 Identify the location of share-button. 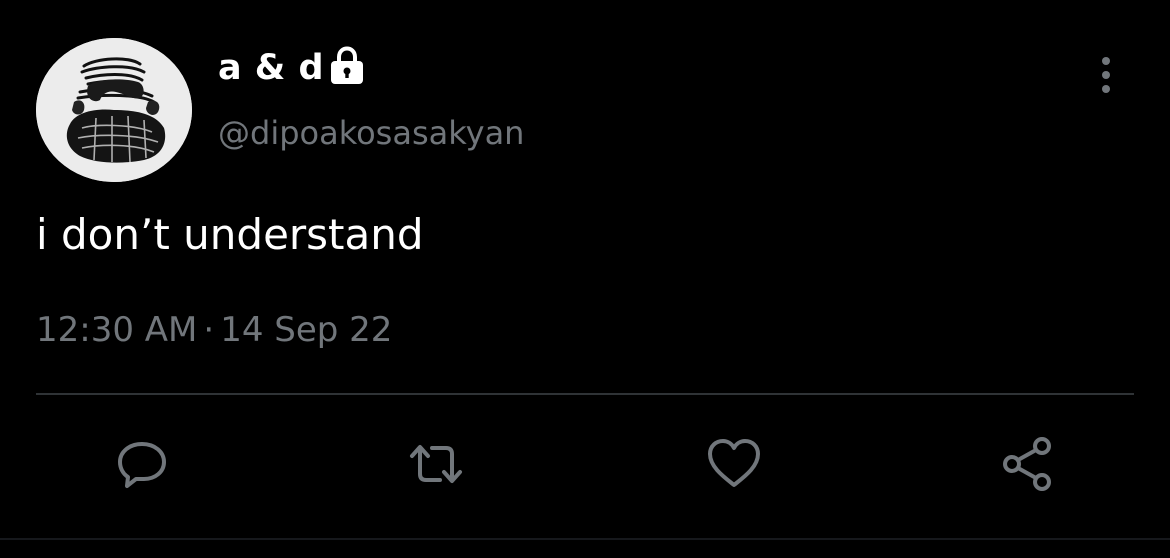
(1028, 464).